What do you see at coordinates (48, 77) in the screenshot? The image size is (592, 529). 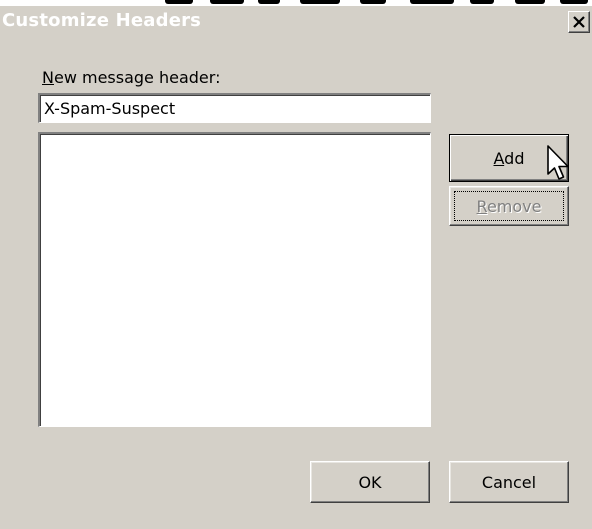 I see `new-header-label-accesskey: N` at bounding box center [48, 77].